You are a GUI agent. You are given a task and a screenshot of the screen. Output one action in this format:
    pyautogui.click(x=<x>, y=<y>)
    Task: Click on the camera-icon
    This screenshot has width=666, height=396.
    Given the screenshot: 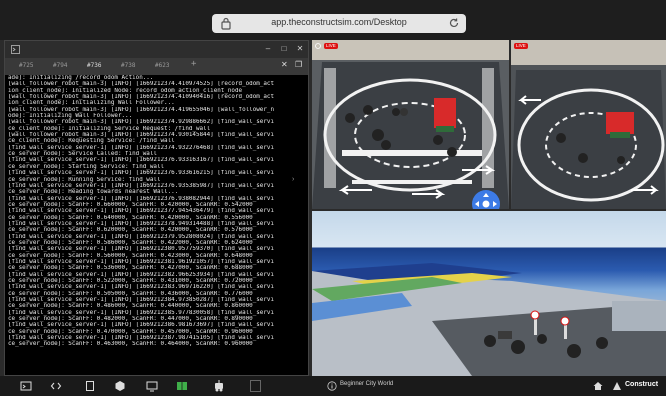 What is the action you would take?
    pyautogui.click(x=318, y=46)
    